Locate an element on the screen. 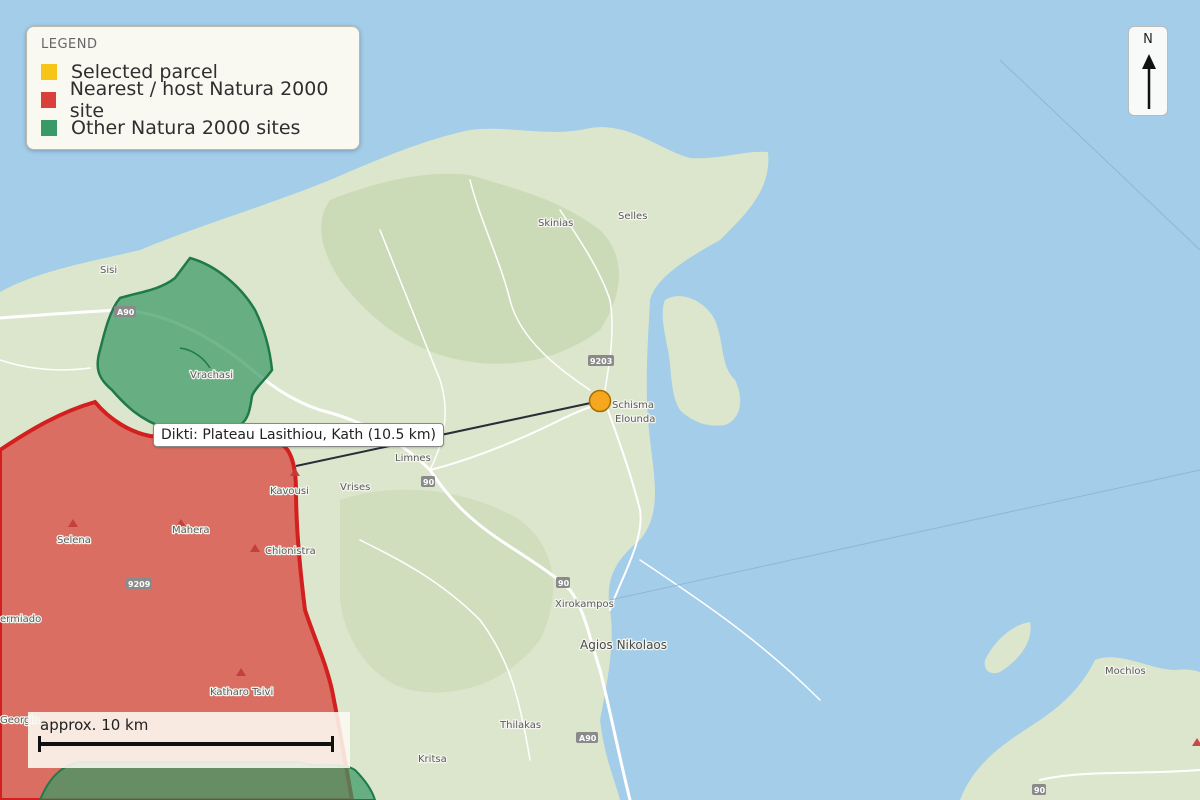 The image size is (1200, 800). place-vrachasi: Vrachasi is located at coordinates (211, 375).